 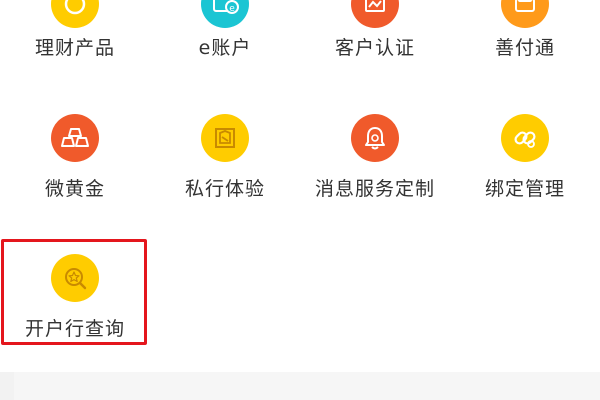 I want to click on bottom-card-edge, so click(x=307, y=386).